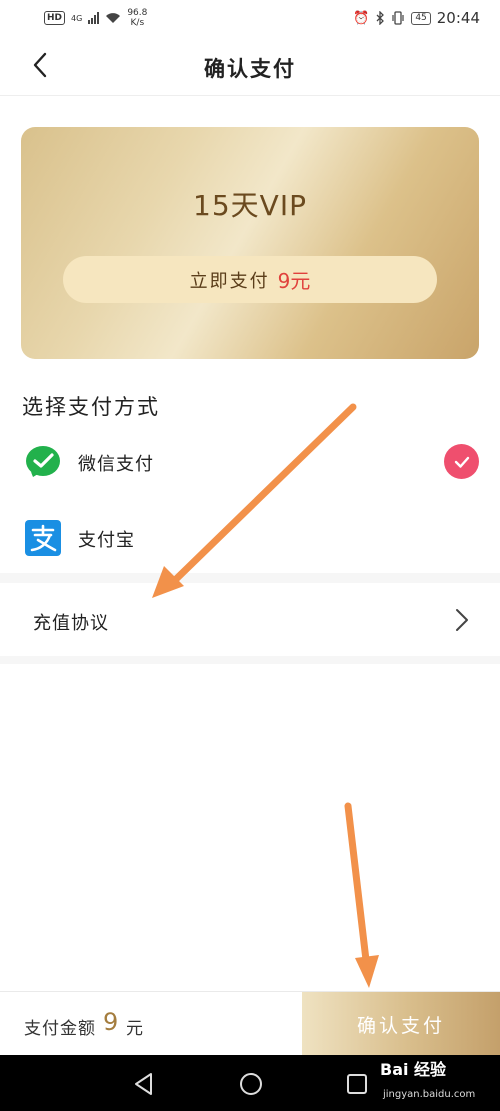 The width and height of the screenshot is (500, 1111). Describe the element at coordinates (250, 18) in the screenshot. I see `status-bar: HD 4G 96.8 K/s ⏰ 45 20:44` at that location.